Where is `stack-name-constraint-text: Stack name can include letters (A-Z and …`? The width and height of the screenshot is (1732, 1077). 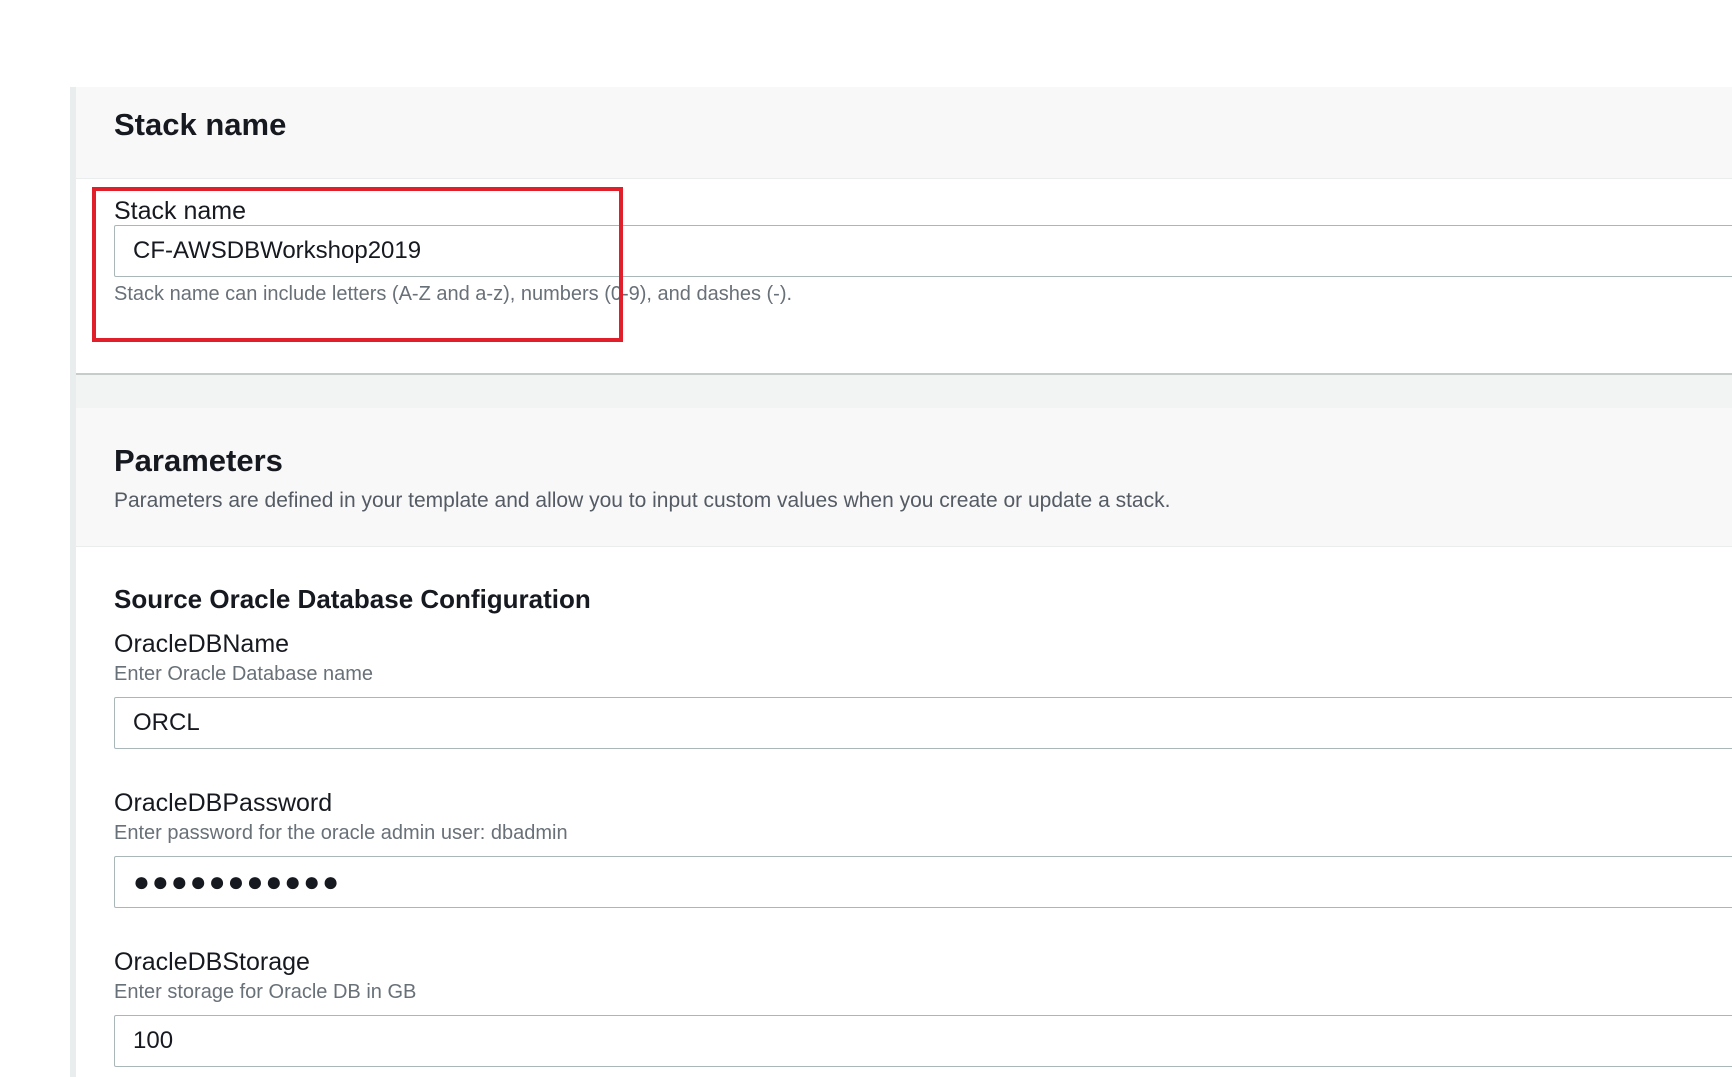
stack-name-constraint-text: Stack name can include letters (A-Z and … is located at coordinates (453, 294).